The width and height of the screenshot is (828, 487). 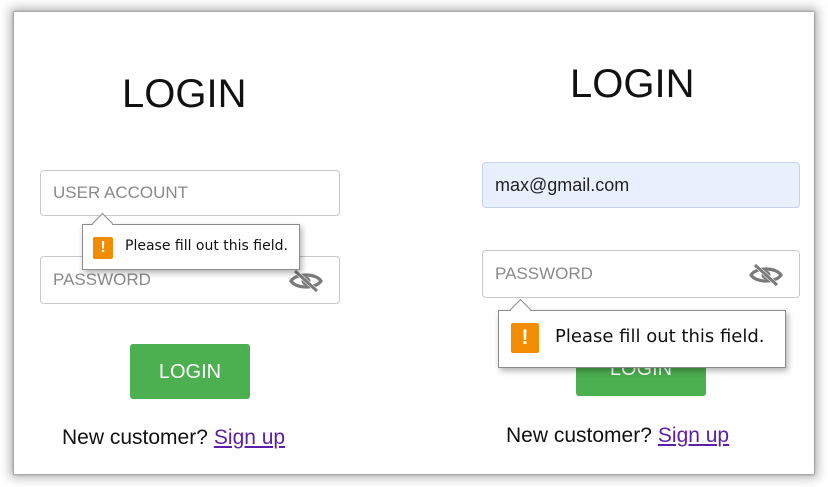 I want to click on password-field, so click(x=641, y=274).